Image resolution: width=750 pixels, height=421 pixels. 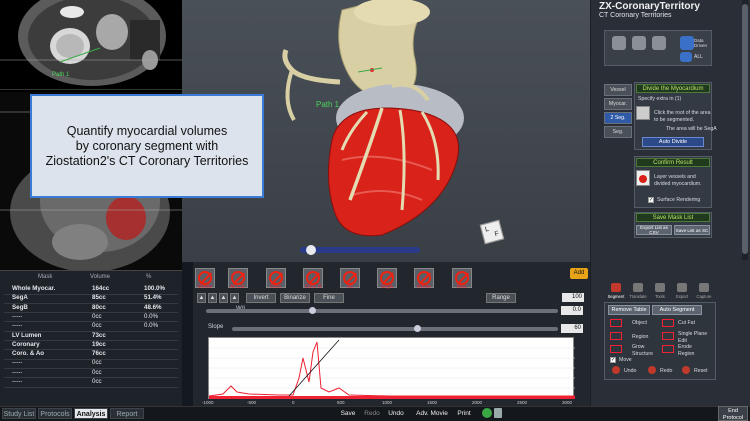 What do you see at coordinates (668, 349) in the screenshot?
I see `erode-tool-icon` at bounding box center [668, 349].